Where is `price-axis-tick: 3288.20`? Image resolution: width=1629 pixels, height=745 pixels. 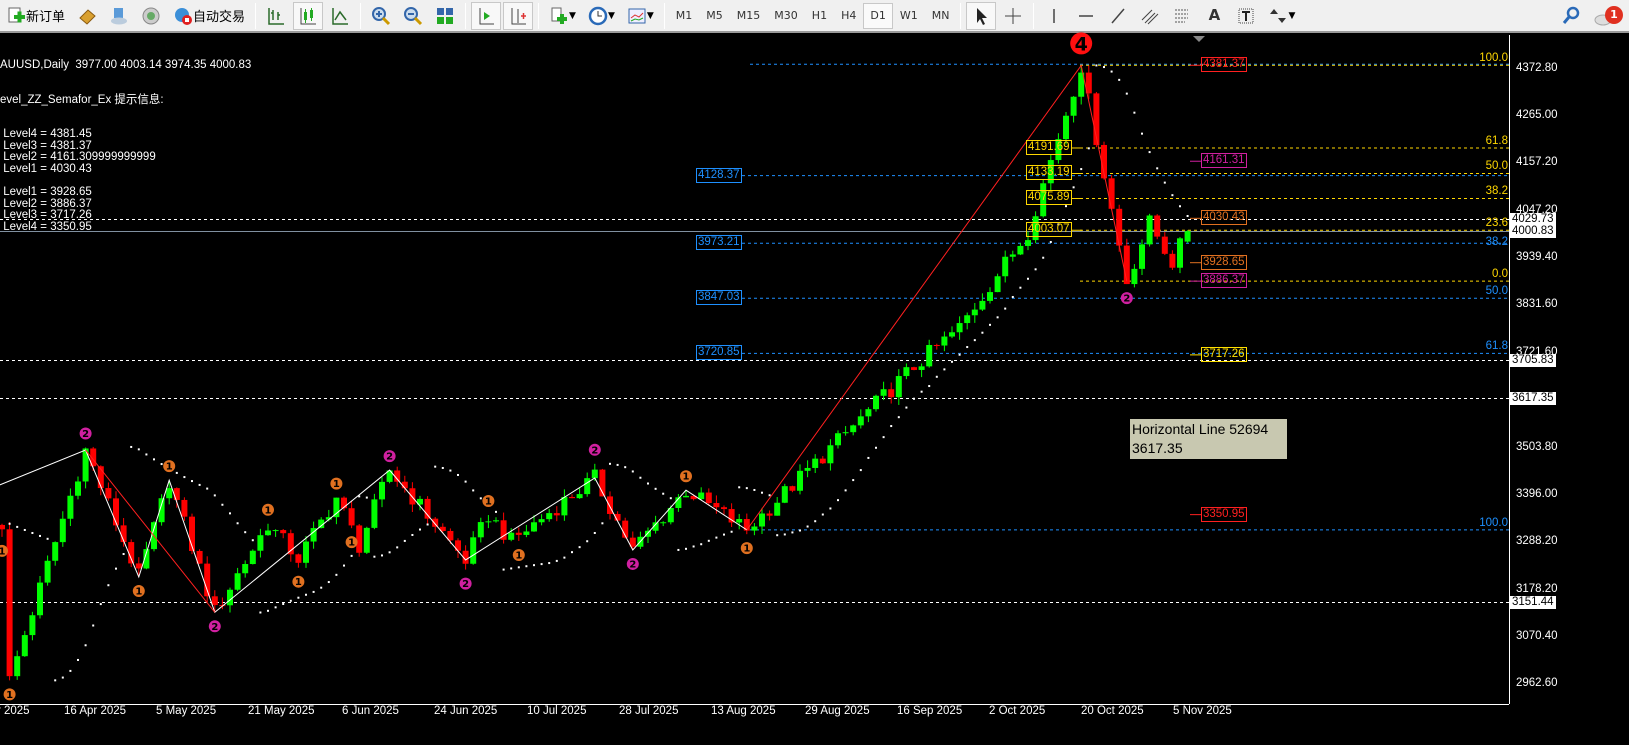 price-axis-tick: 3288.20 is located at coordinates (1537, 541).